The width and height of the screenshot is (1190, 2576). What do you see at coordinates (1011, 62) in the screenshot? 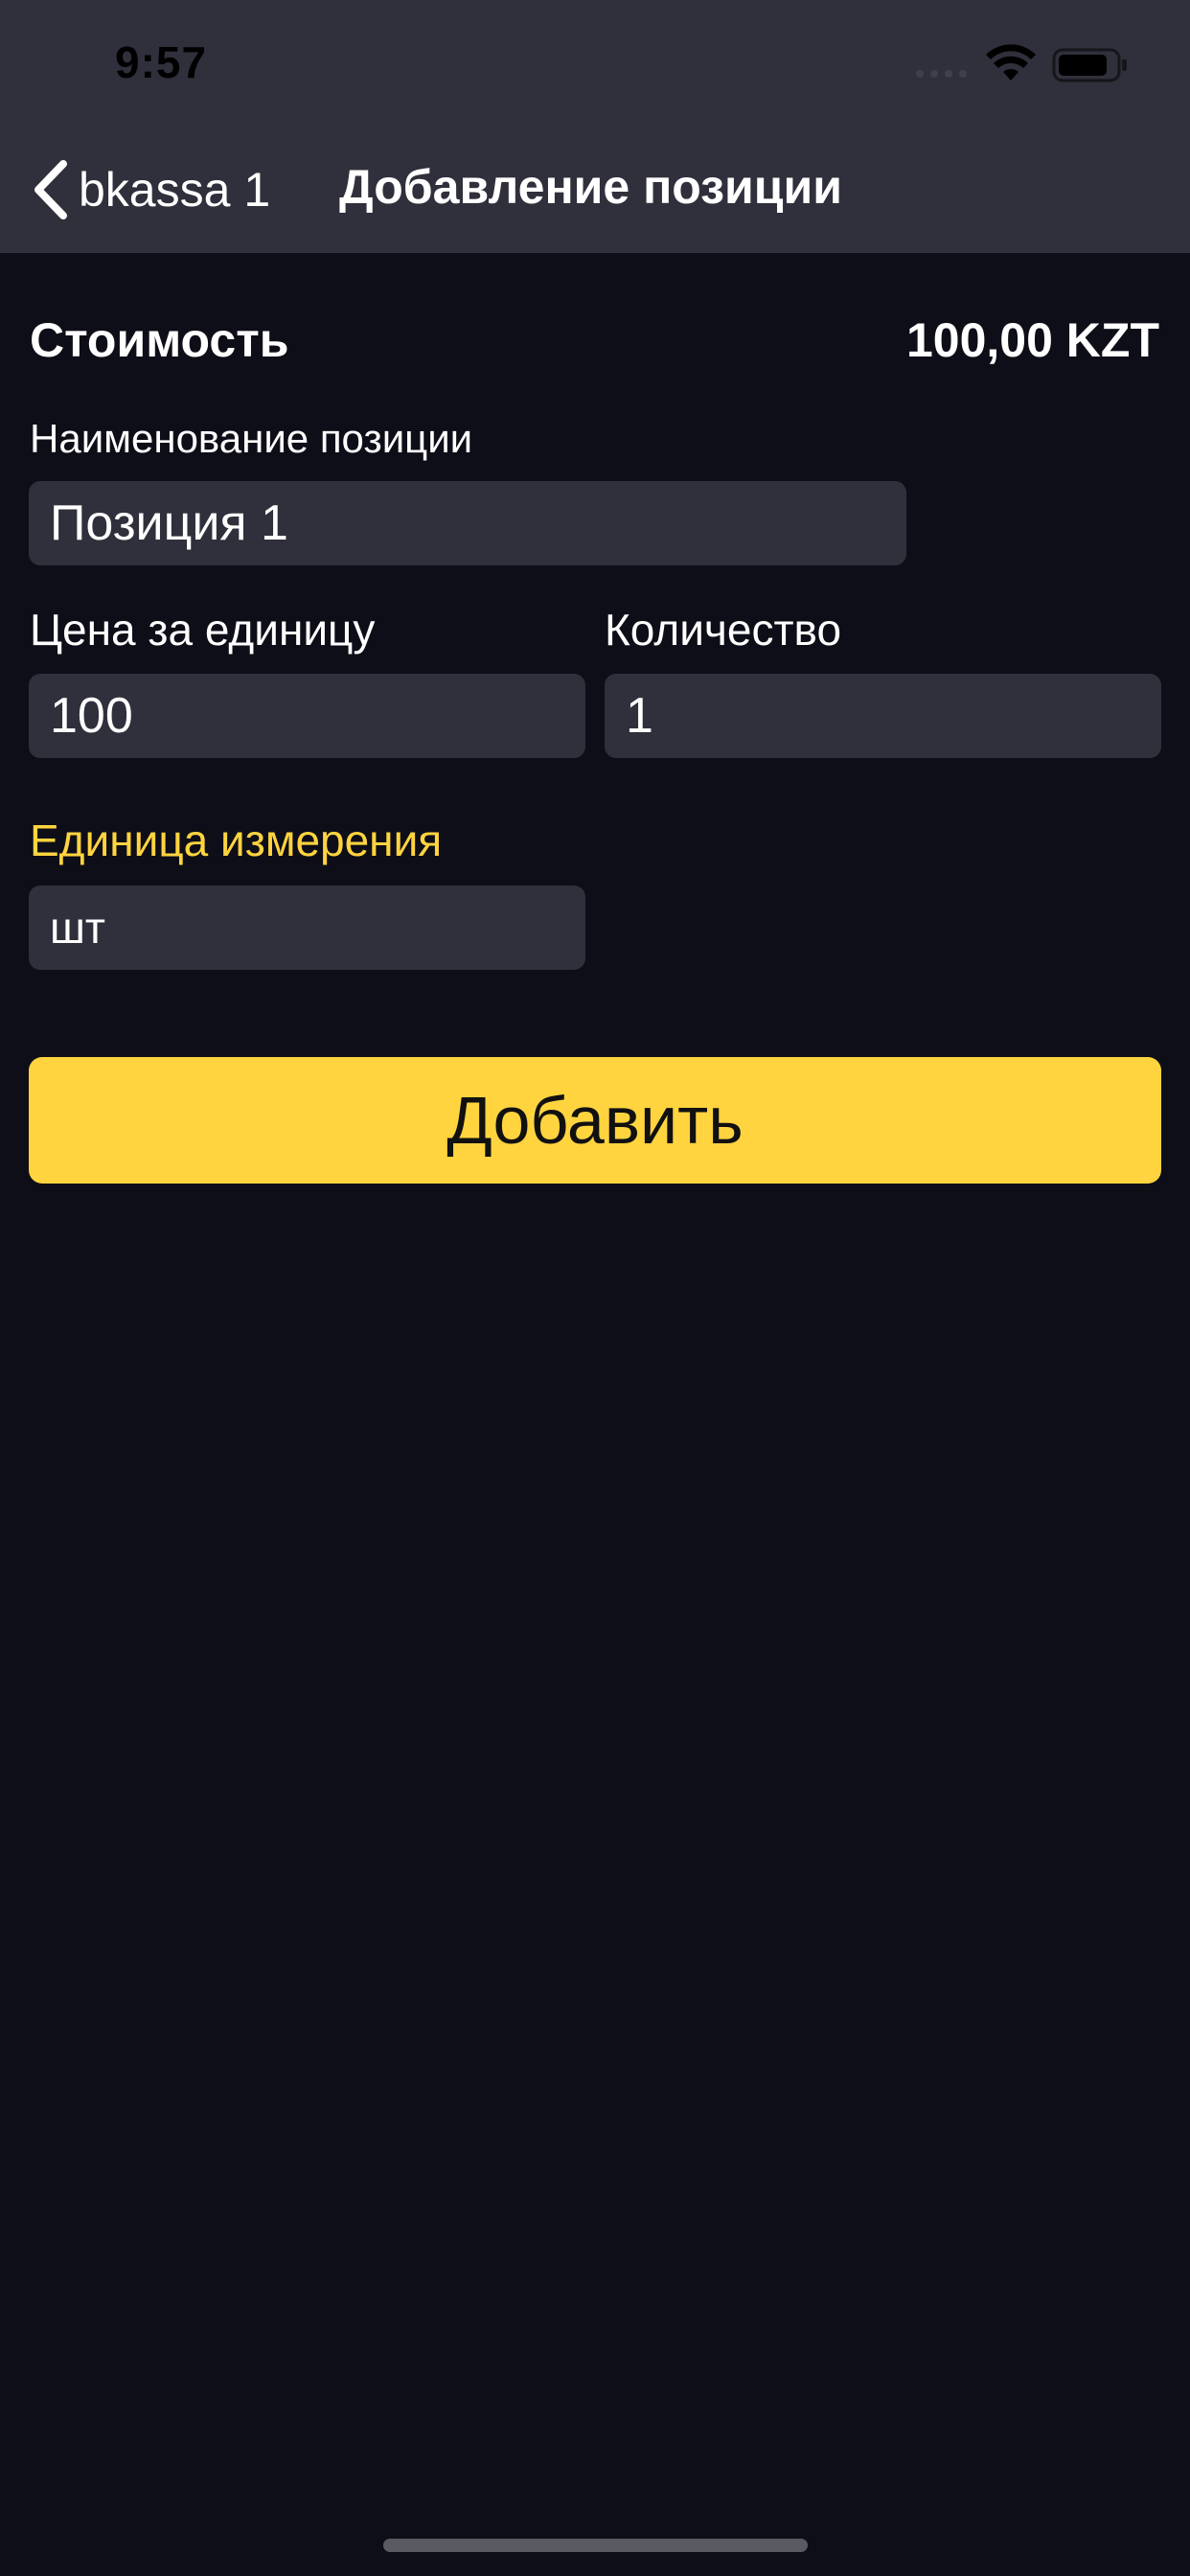
I see `wifi-icon` at bounding box center [1011, 62].